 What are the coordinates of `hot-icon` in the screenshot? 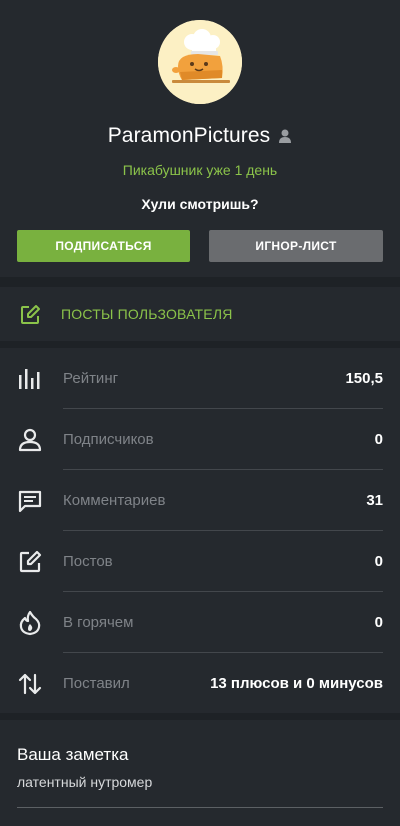 It's located at (30, 623).